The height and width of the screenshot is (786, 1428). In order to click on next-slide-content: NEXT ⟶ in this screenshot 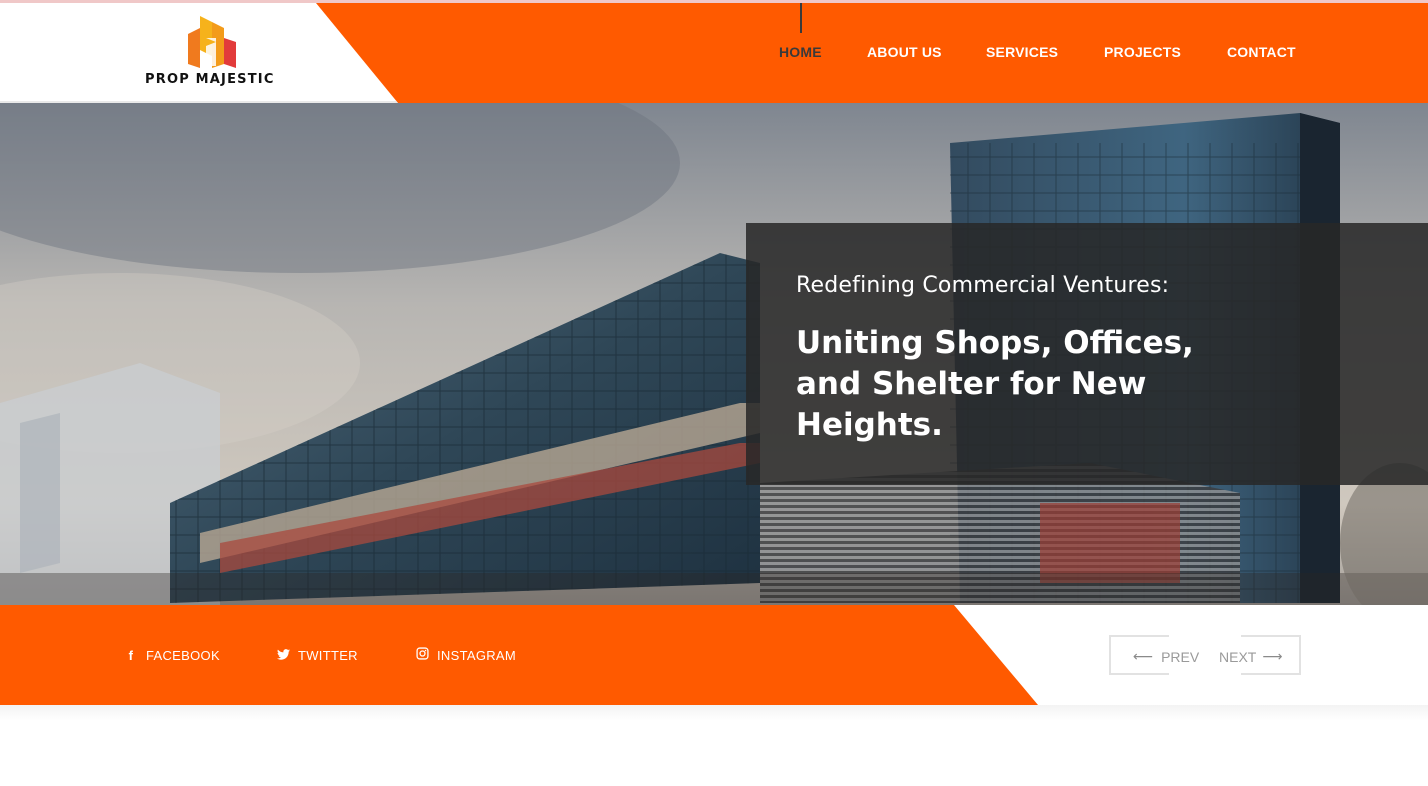, I will do `click(1250, 656)`.